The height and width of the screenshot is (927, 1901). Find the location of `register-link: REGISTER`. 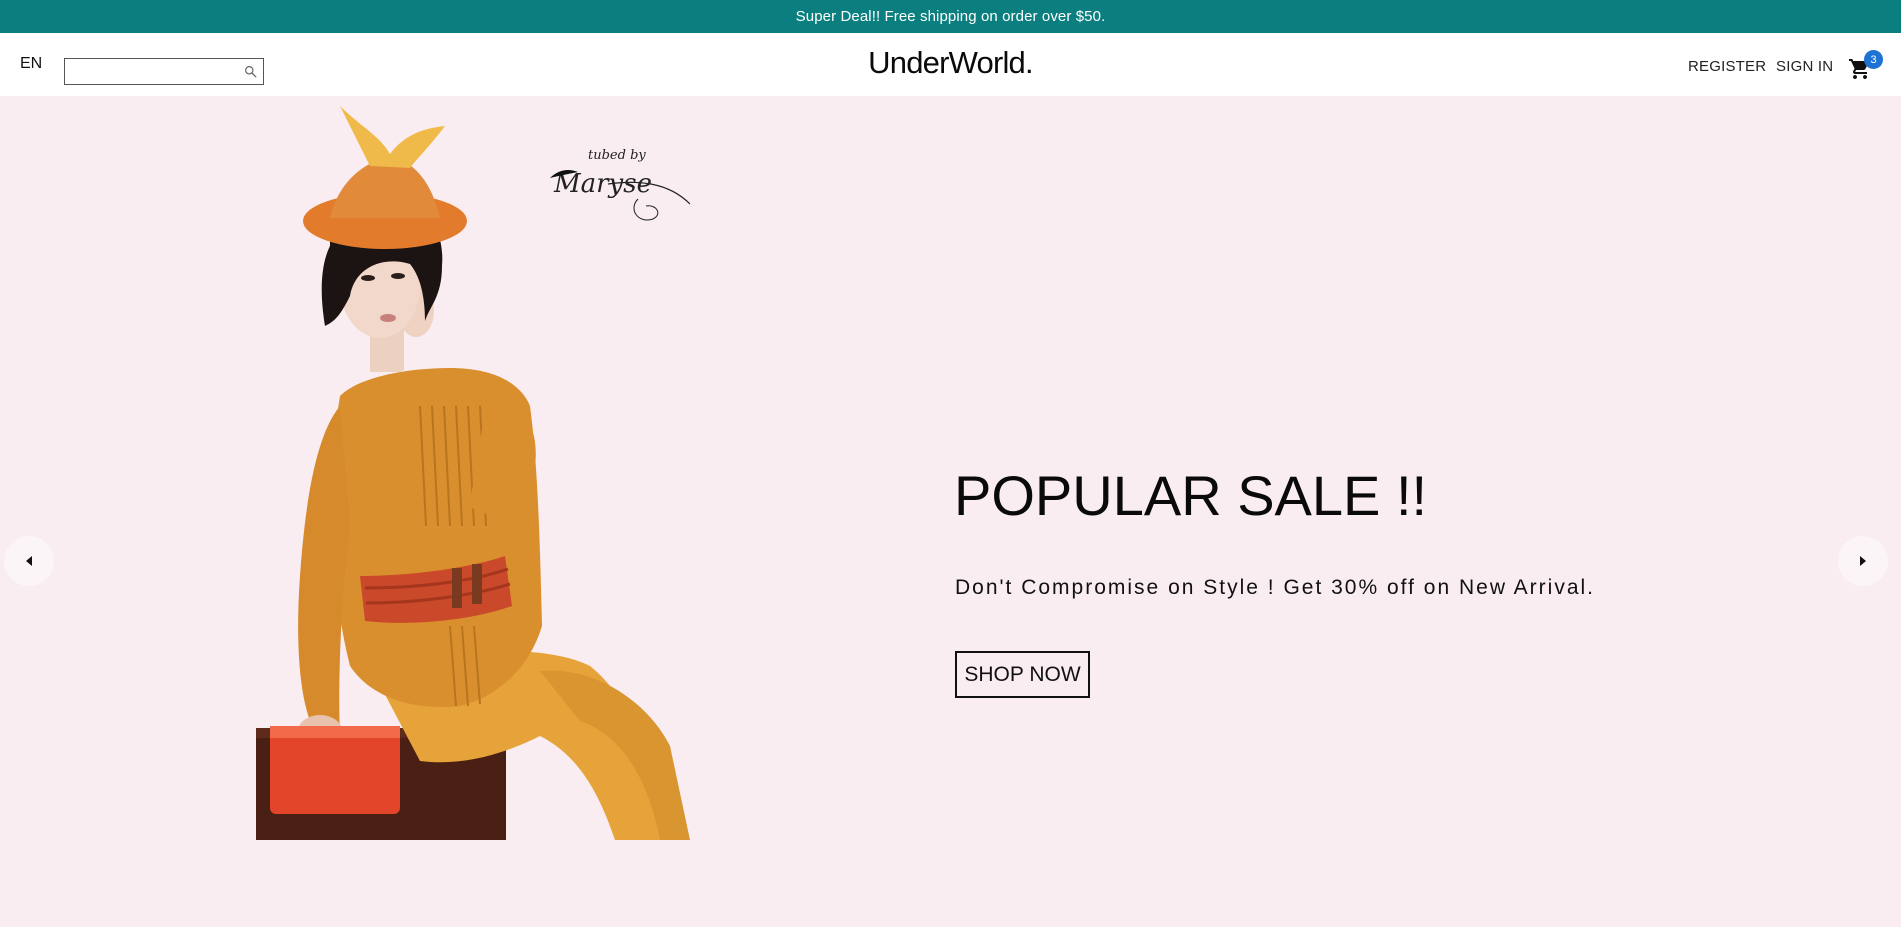

register-link: REGISTER is located at coordinates (1727, 66).